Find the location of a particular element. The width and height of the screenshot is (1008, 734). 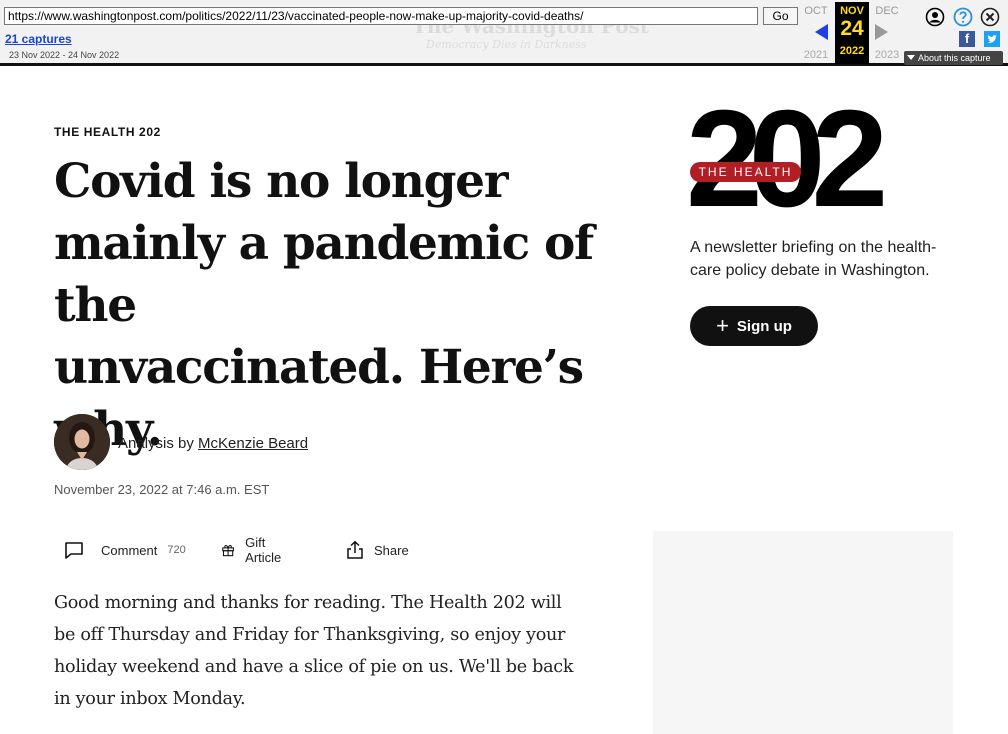

comment-count: 720 is located at coordinates (176, 550).